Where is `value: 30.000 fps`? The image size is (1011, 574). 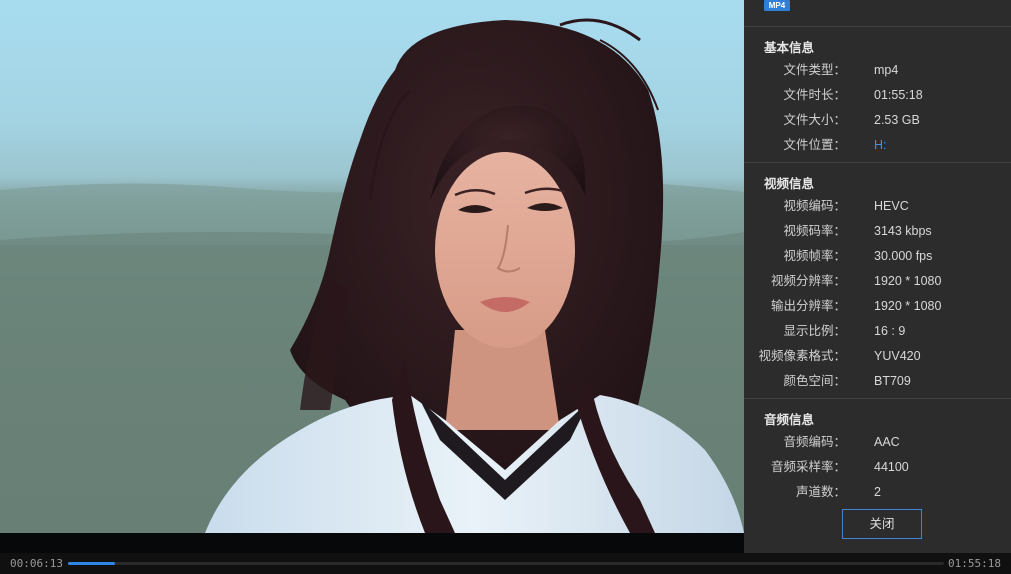
value: 30.000 fps is located at coordinates (903, 256).